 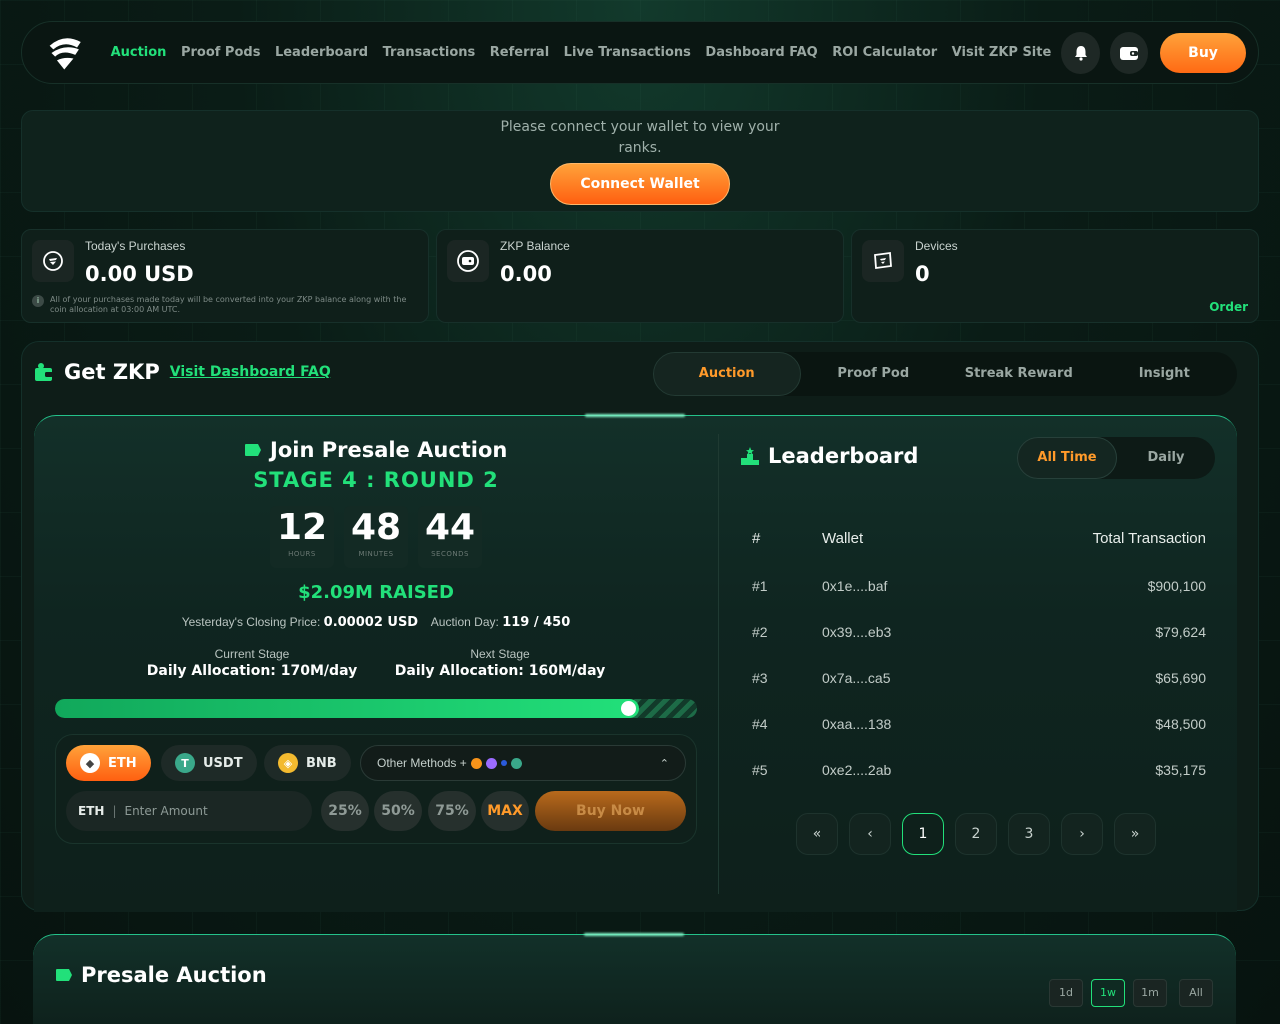 What do you see at coordinates (422, 763) in the screenshot?
I see `other-methods-label: Other Methods +` at bounding box center [422, 763].